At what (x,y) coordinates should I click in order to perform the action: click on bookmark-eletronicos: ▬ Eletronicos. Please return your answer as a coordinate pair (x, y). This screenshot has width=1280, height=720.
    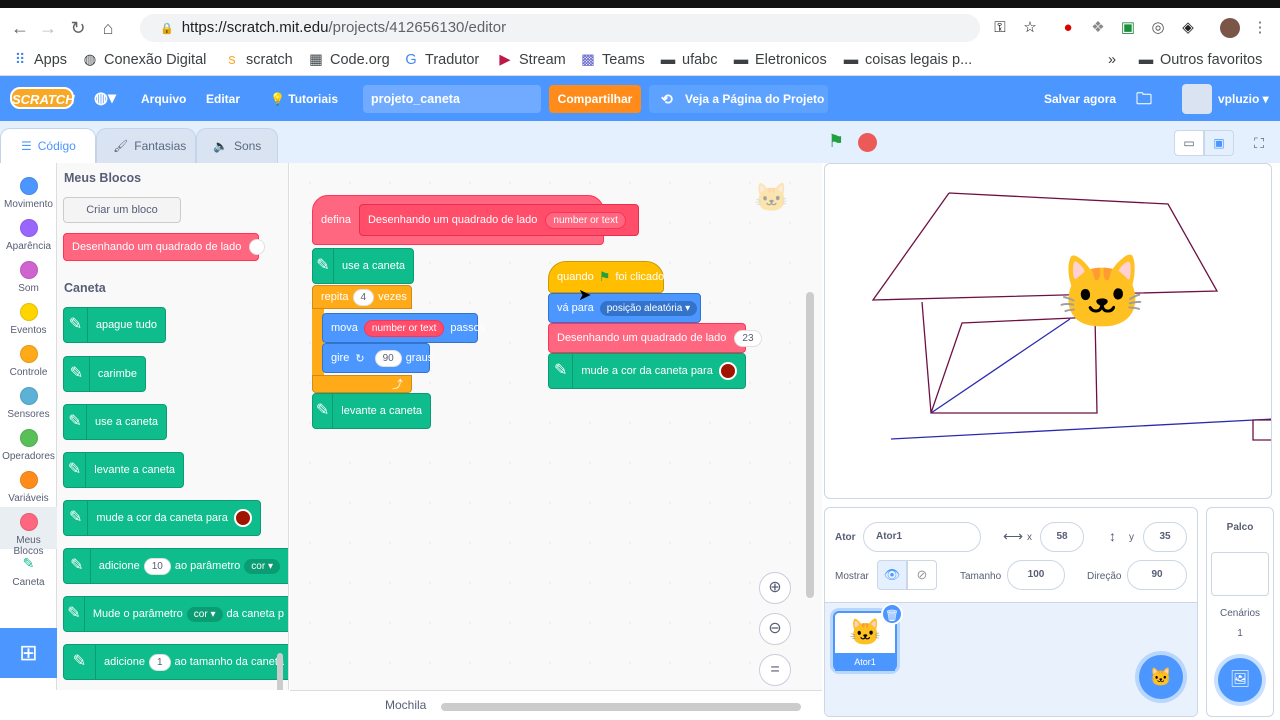
    Looking at the image, I should click on (780, 60).